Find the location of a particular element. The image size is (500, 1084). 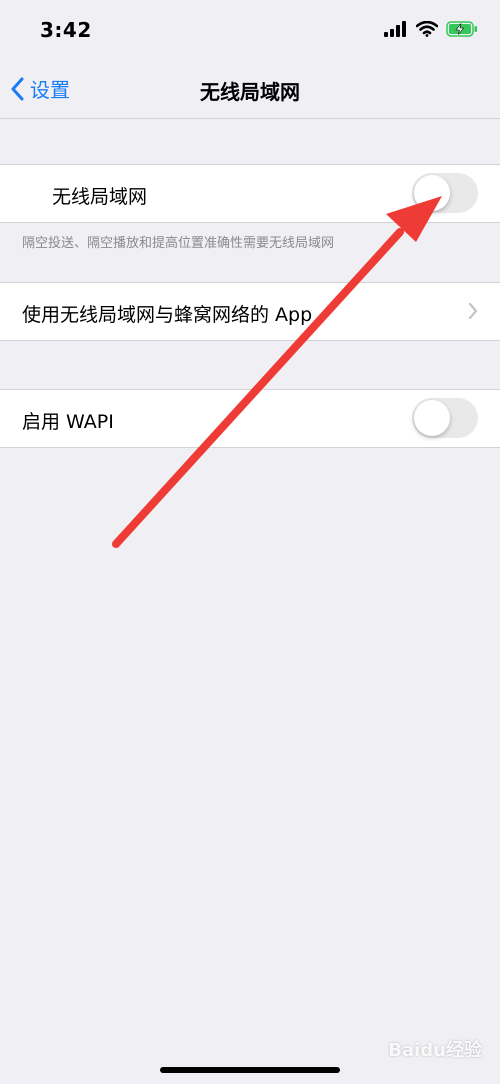

status-icons is located at coordinates (431, 29).